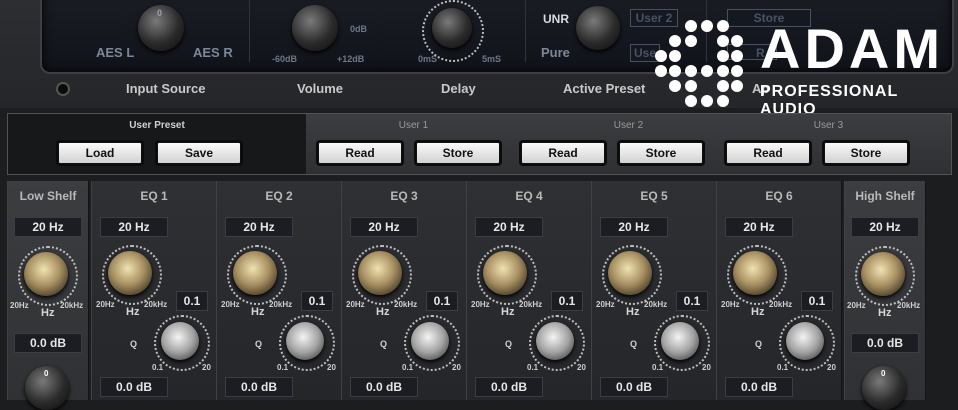 This screenshot has width=958, height=410. Describe the element at coordinates (230, 304) in the screenshot. I see `eq2-freq-min: 20Hz` at that location.